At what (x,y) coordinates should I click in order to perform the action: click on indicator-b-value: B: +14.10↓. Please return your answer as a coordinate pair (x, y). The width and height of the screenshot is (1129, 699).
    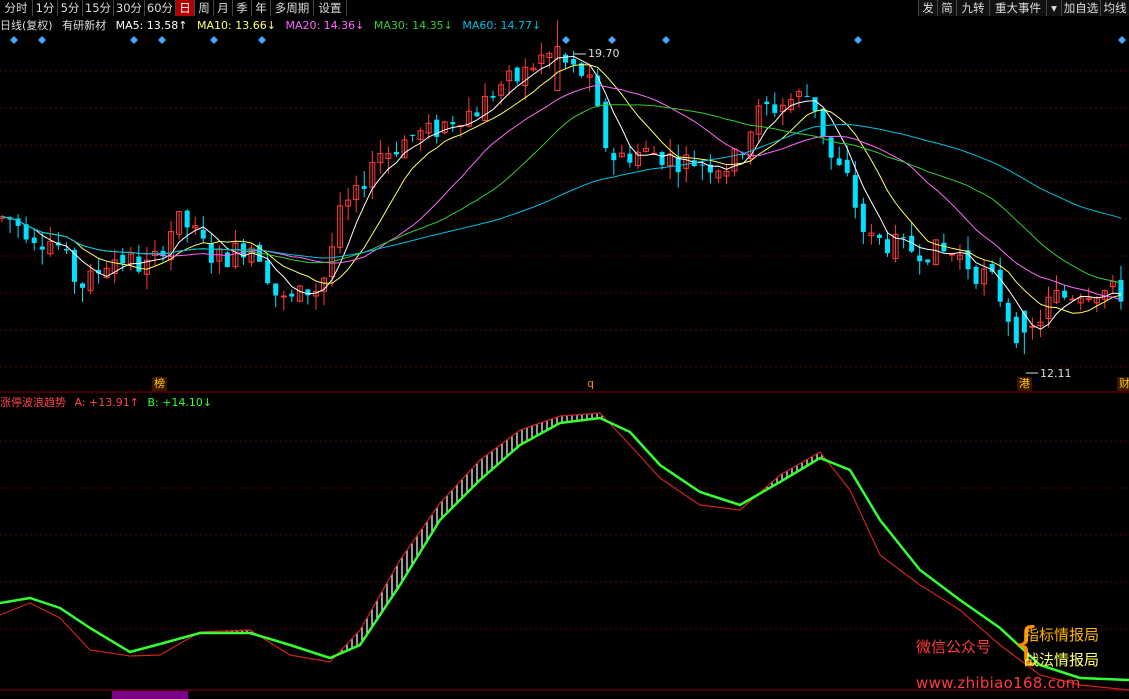
    Looking at the image, I should click on (180, 402).